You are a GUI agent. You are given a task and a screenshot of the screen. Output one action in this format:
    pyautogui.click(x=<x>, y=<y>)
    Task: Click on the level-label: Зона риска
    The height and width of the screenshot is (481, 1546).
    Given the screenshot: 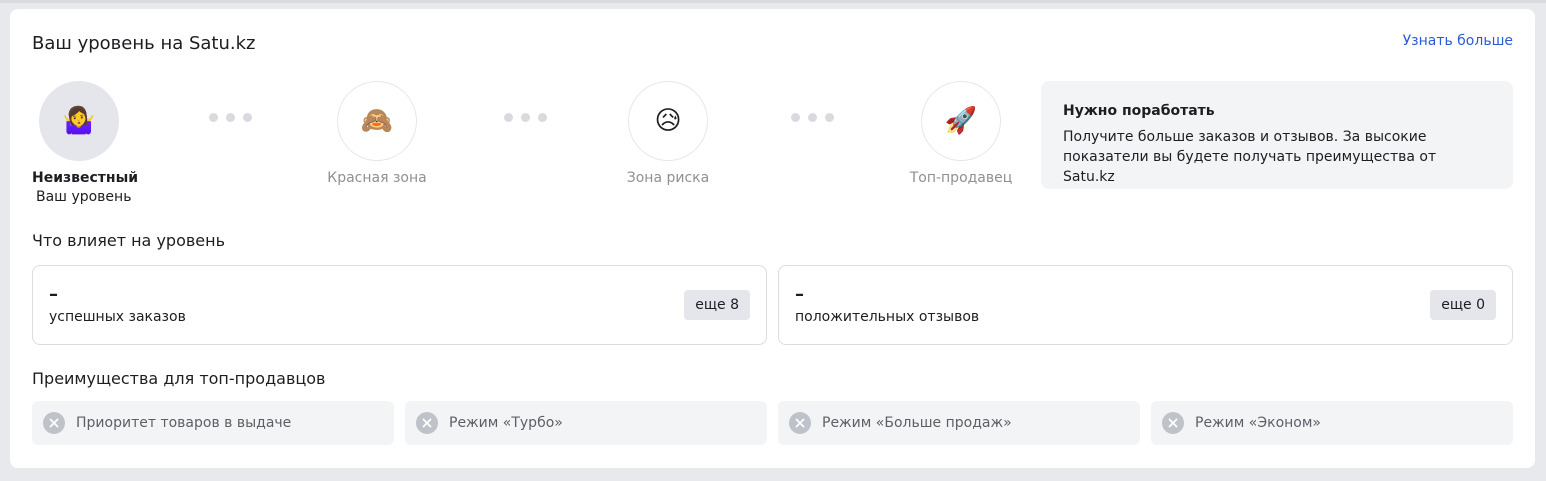 What is the action you would take?
    pyautogui.click(x=668, y=178)
    